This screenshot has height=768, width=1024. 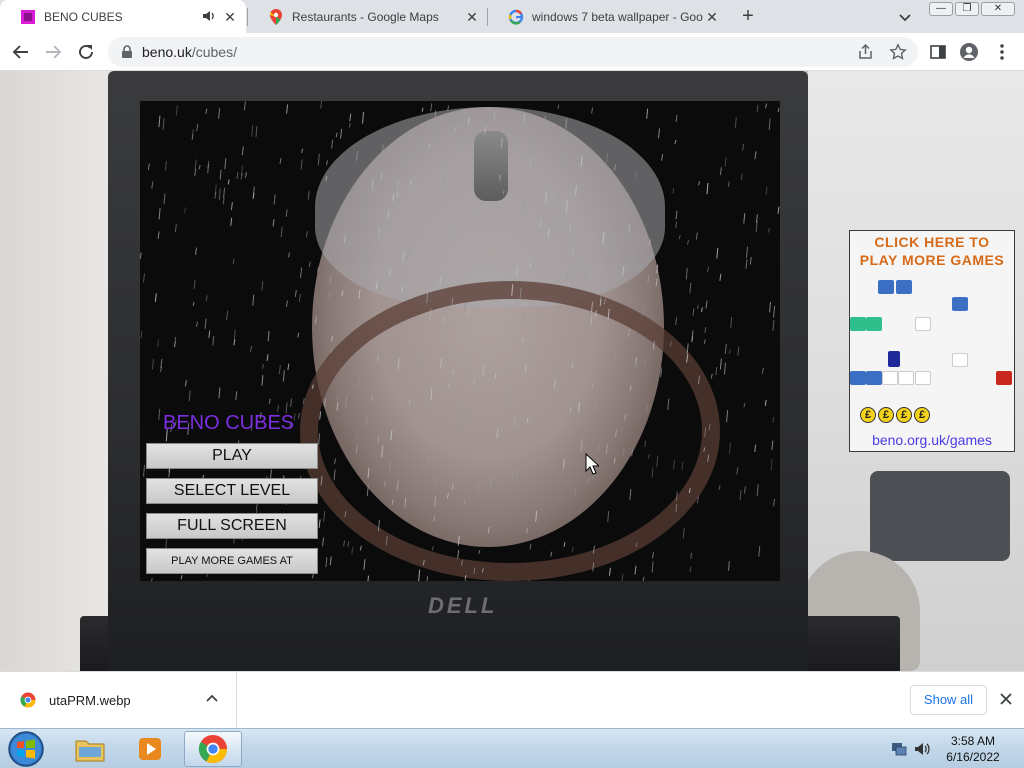 I want to click on clock-time: 3:58 AM, so click(x=973, y=741).